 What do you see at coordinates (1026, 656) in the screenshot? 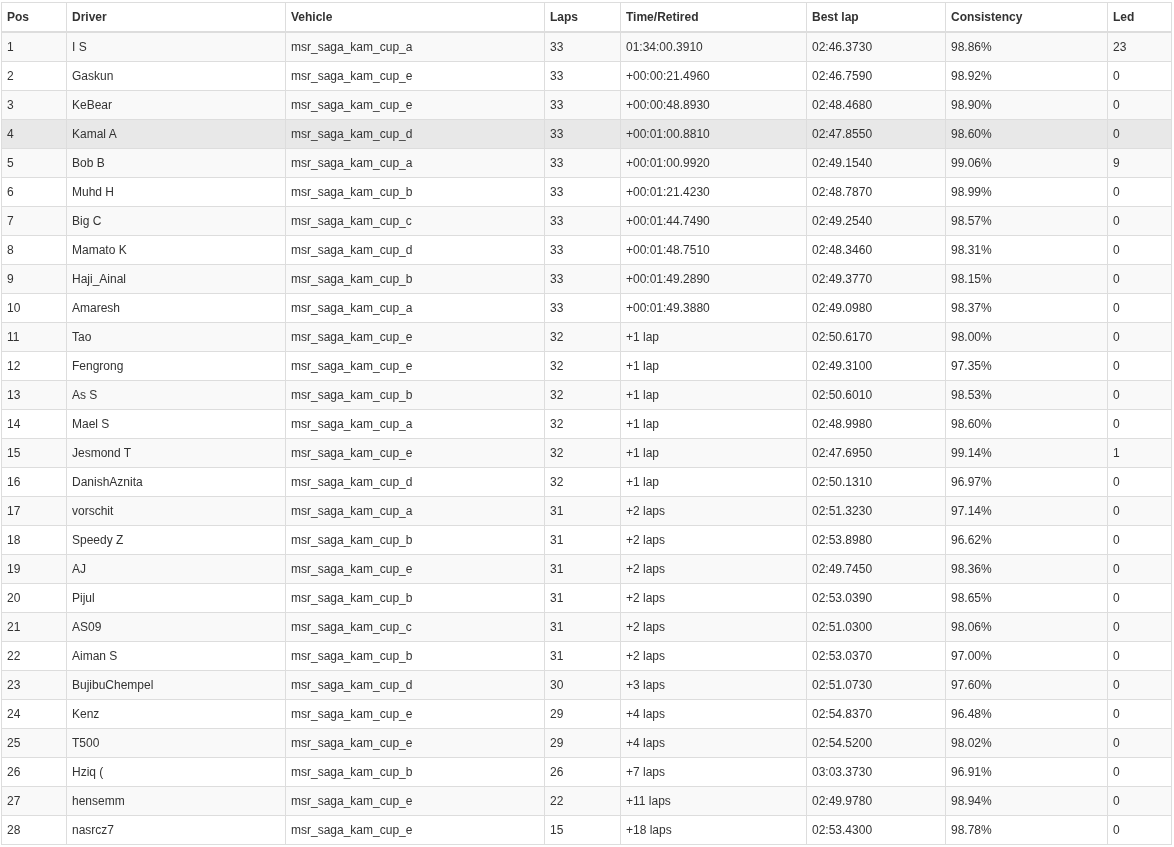
I see `table-cell: 97.00%` at bounding box center [1026, 656].